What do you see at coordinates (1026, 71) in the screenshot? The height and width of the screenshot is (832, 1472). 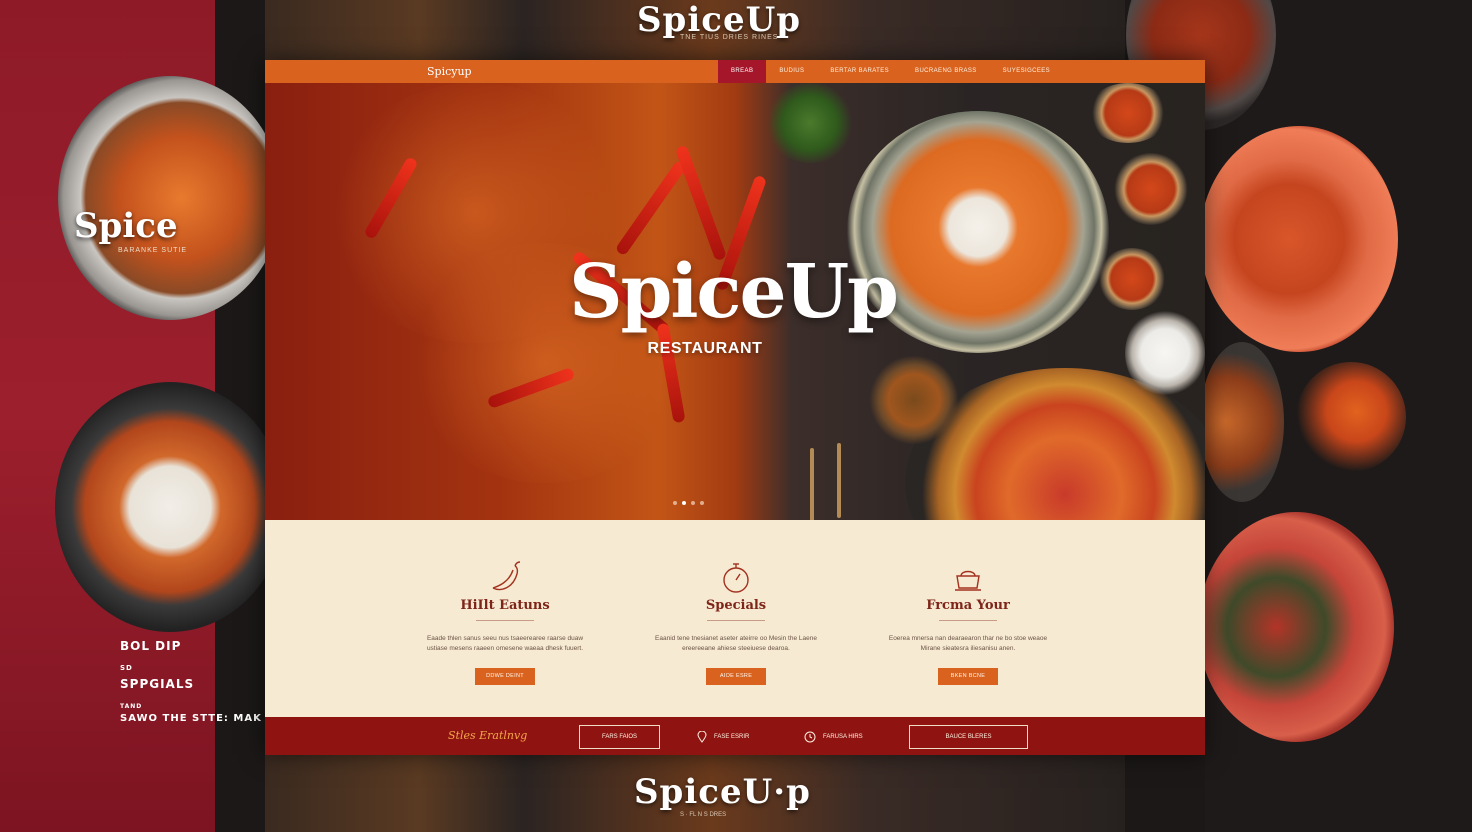 I see `nav-link: SUYESIGCEES` at bounding box center [1026, 71].